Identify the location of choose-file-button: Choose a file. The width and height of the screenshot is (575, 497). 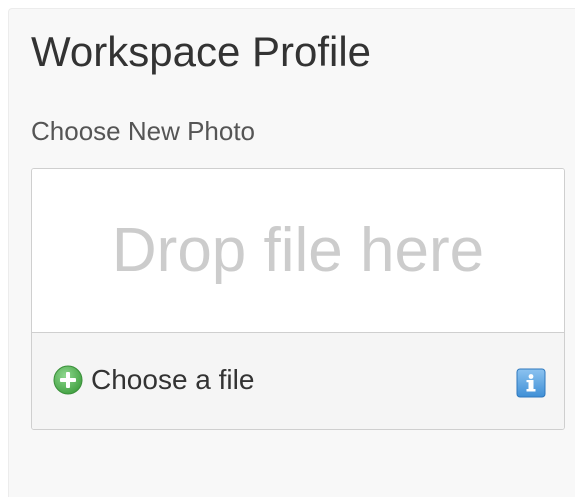
(153, 380).